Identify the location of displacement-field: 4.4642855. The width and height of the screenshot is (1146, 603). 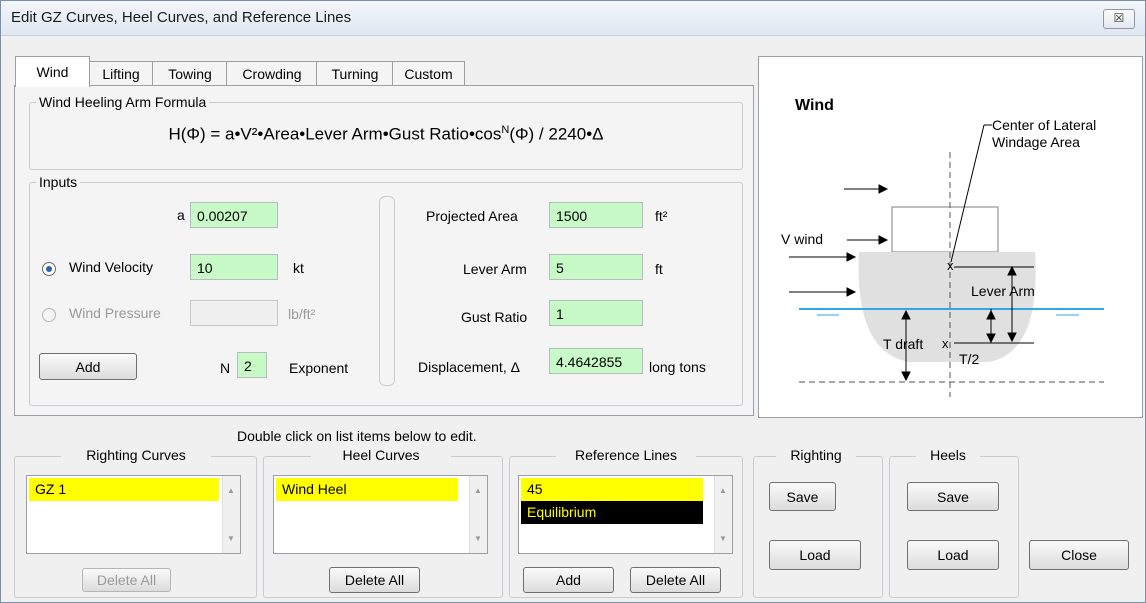
(596, 361).